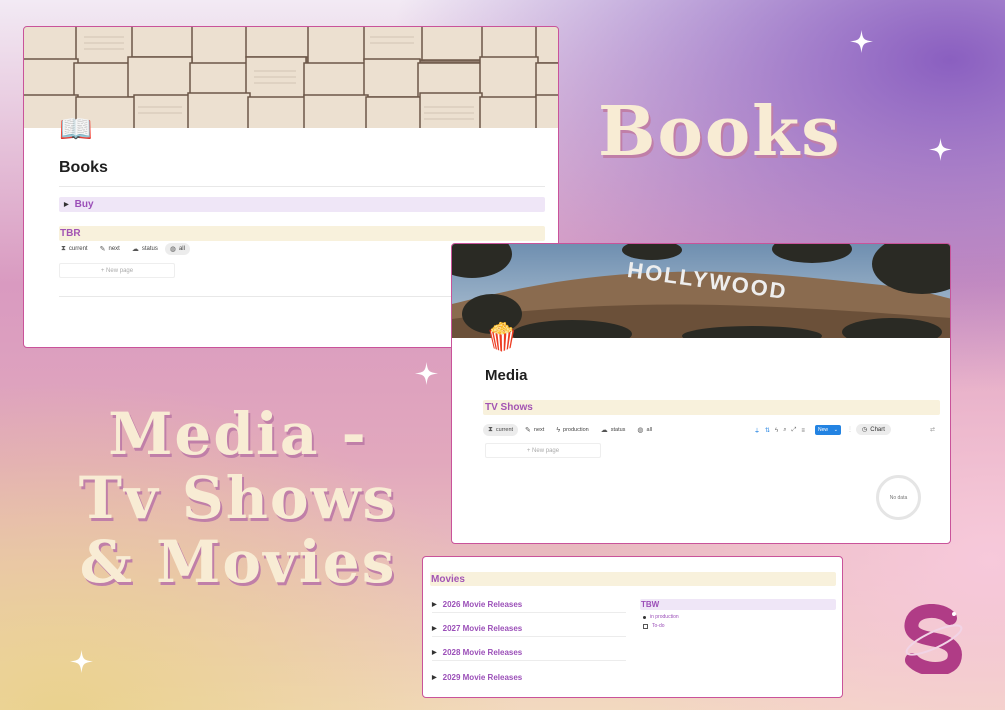  Describe the element at coordinates (70, 233) in the screenshot. I see `section-label: TBR` at that location.